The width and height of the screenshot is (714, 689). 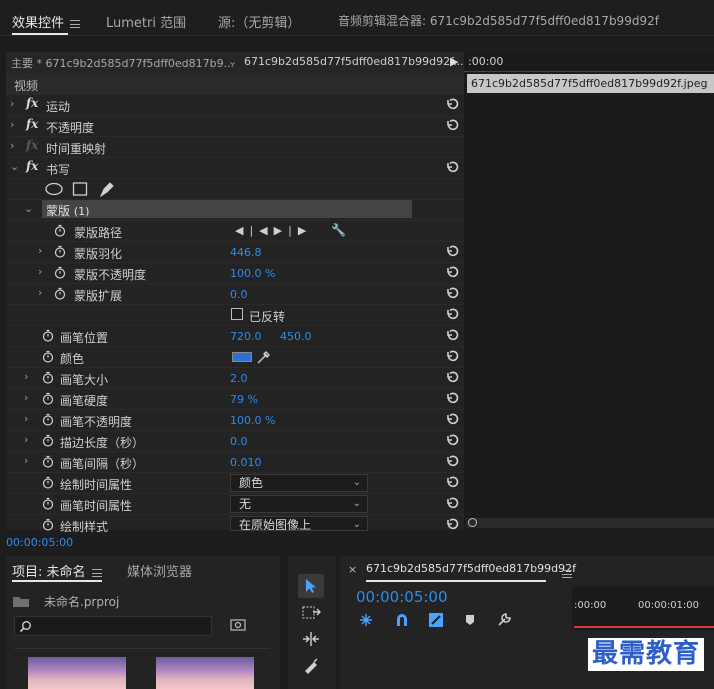 I want to click on work-area-bar, so click(x=644, y=627).